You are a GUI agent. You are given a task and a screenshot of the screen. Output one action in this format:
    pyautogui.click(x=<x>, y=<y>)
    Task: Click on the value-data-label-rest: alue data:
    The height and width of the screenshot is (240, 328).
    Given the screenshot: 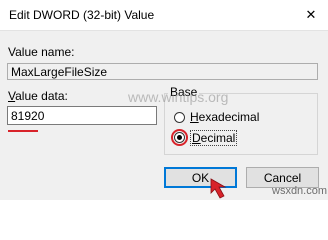 What is the action you would take?
    pyautogui.click(x=41, y=96)
    